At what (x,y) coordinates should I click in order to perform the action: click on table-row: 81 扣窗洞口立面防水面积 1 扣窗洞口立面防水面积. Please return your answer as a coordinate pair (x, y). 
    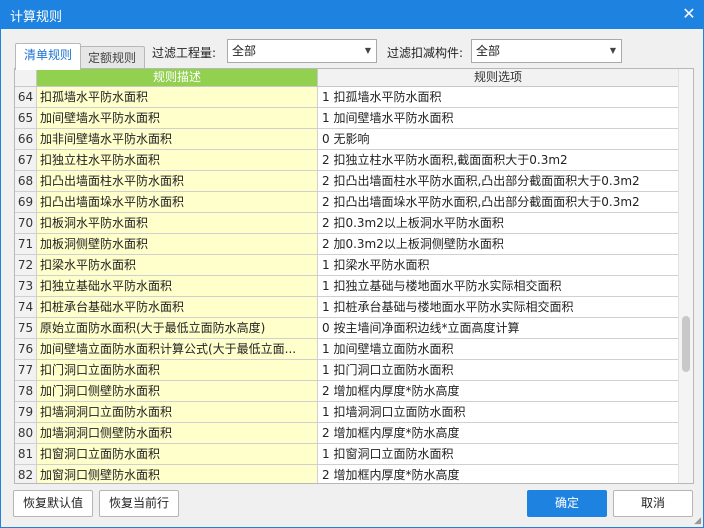
    Looking at the image, I should click on (347, 454).